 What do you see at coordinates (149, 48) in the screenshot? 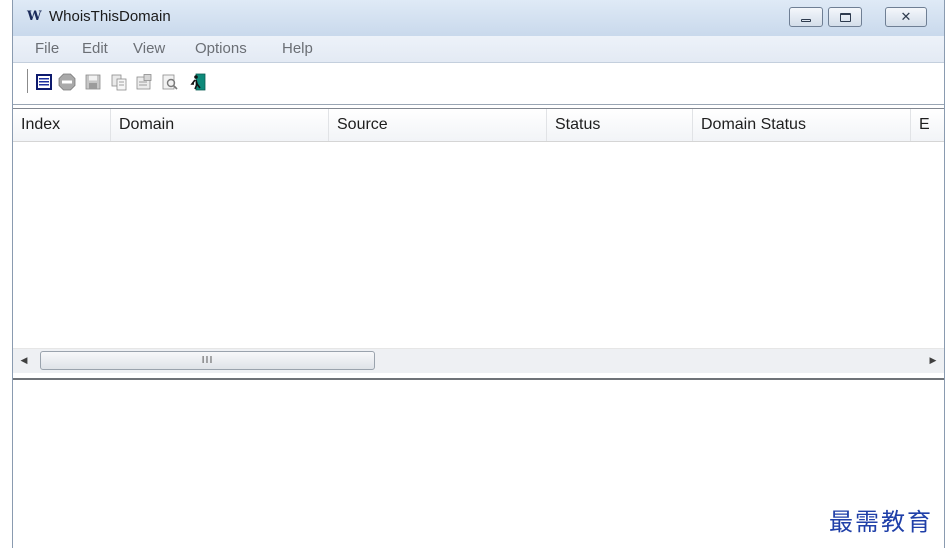
I see `menu-view: View` at bounding box center [149, 48].